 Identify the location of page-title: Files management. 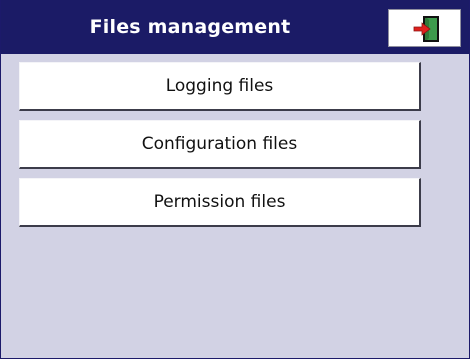
(190, 27).